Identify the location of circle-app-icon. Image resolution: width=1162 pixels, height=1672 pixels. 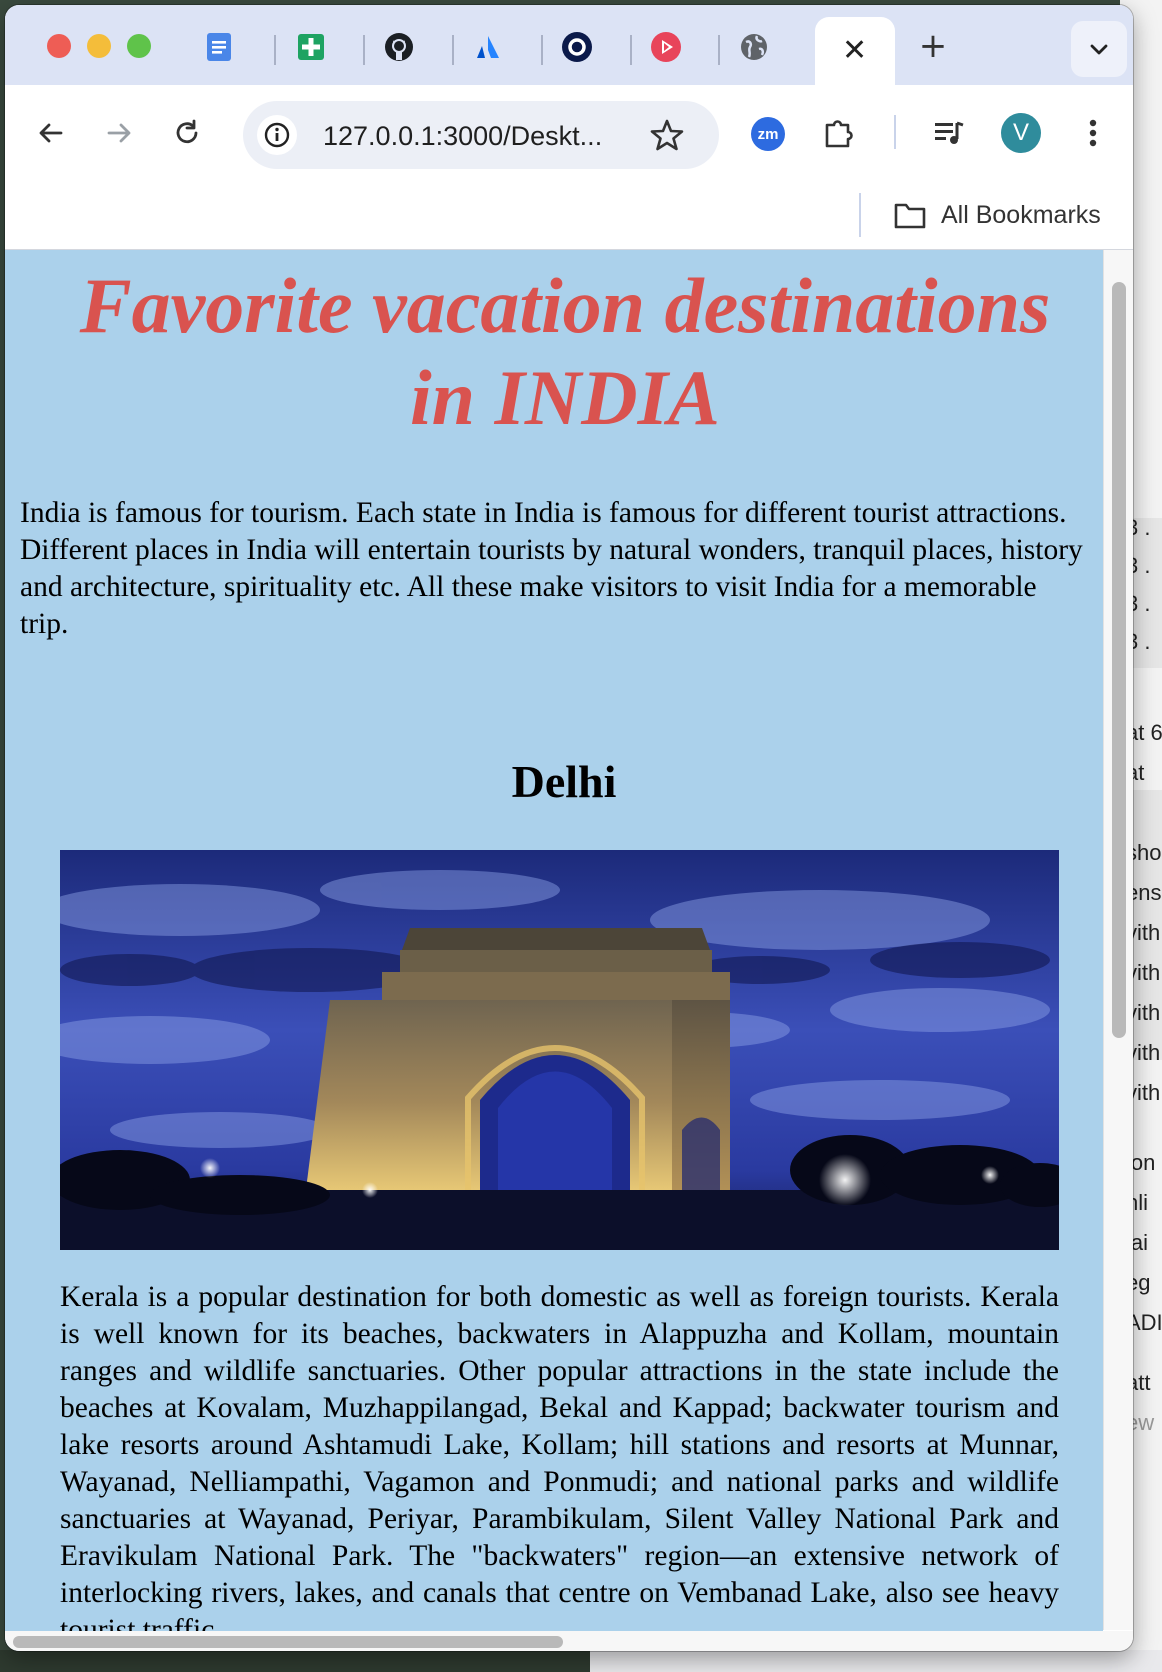
(577, 47).